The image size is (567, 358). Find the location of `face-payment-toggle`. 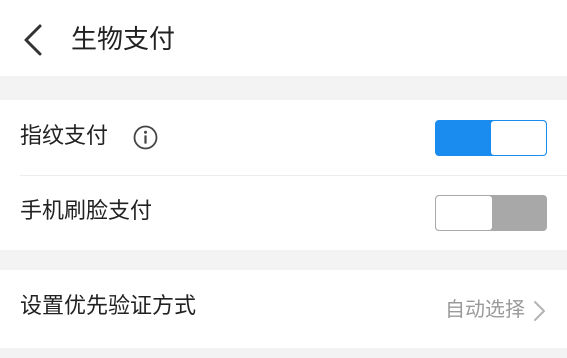

face-payment-toggle is located at coordinates (491, 213).